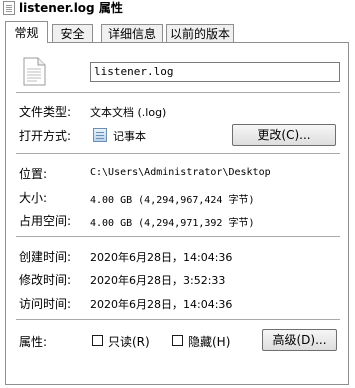 This screenshot has height=388, width=355. I want to click on readonly-checkbox, so click(97, 340).